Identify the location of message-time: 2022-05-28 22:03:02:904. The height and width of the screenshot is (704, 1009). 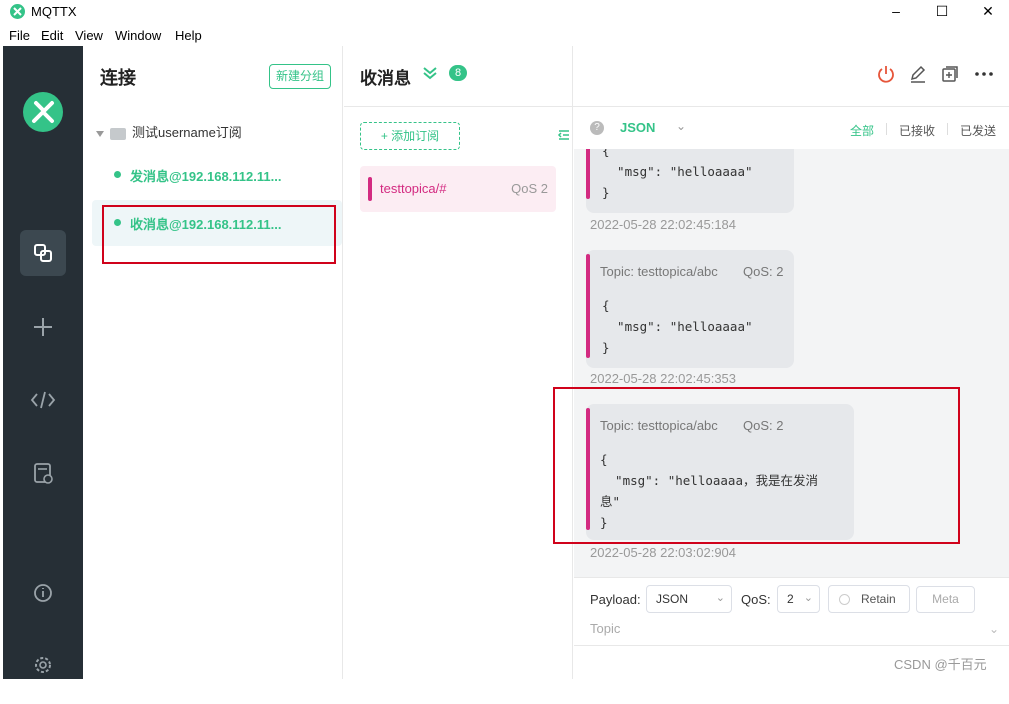
(663, 552).